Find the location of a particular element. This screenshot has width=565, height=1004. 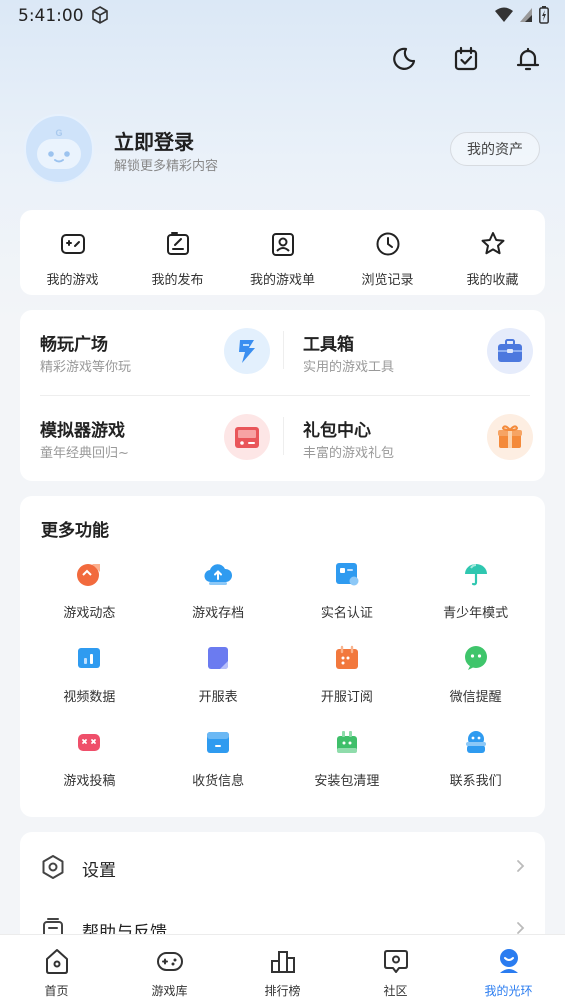

function-server-subscribe: 开服订阅 is located at coordinates (347, 682).